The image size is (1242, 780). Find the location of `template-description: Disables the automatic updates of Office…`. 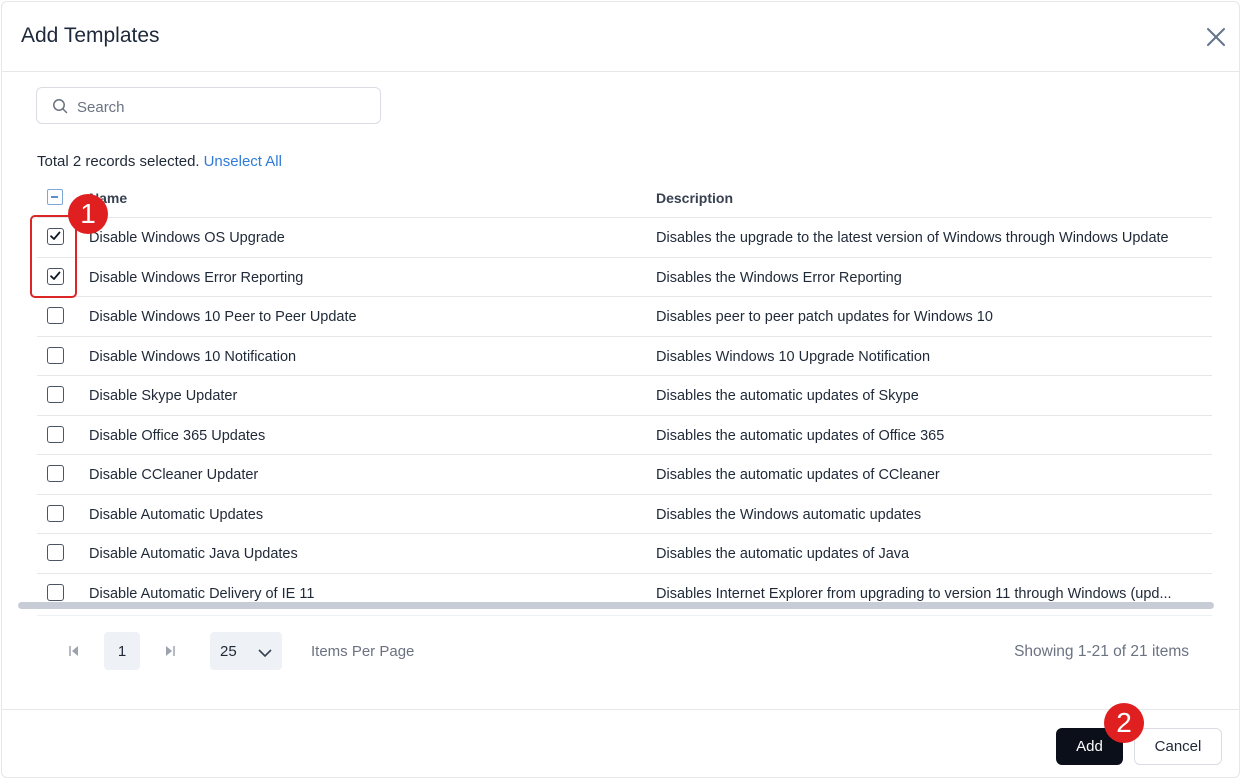

template-description: Disables the automatic updates of Office… is located at coordinates (800, 435).